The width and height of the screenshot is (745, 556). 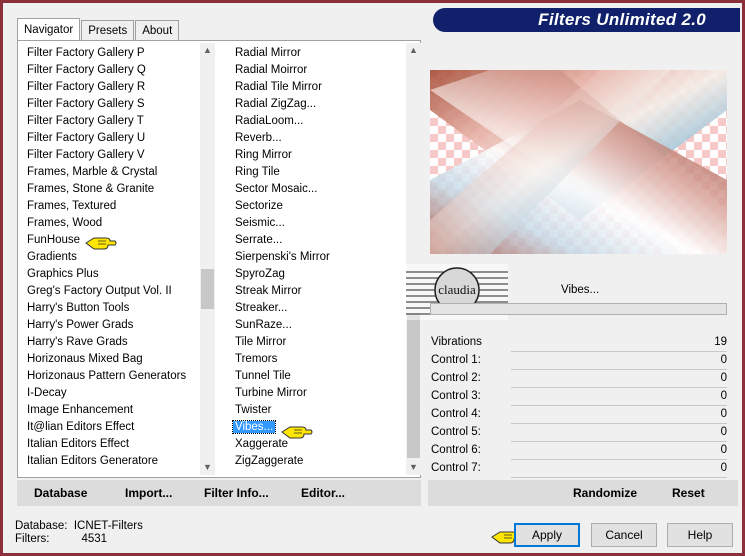 I want to click on category-item: Image Enhancement, so click(x=112, y=410).